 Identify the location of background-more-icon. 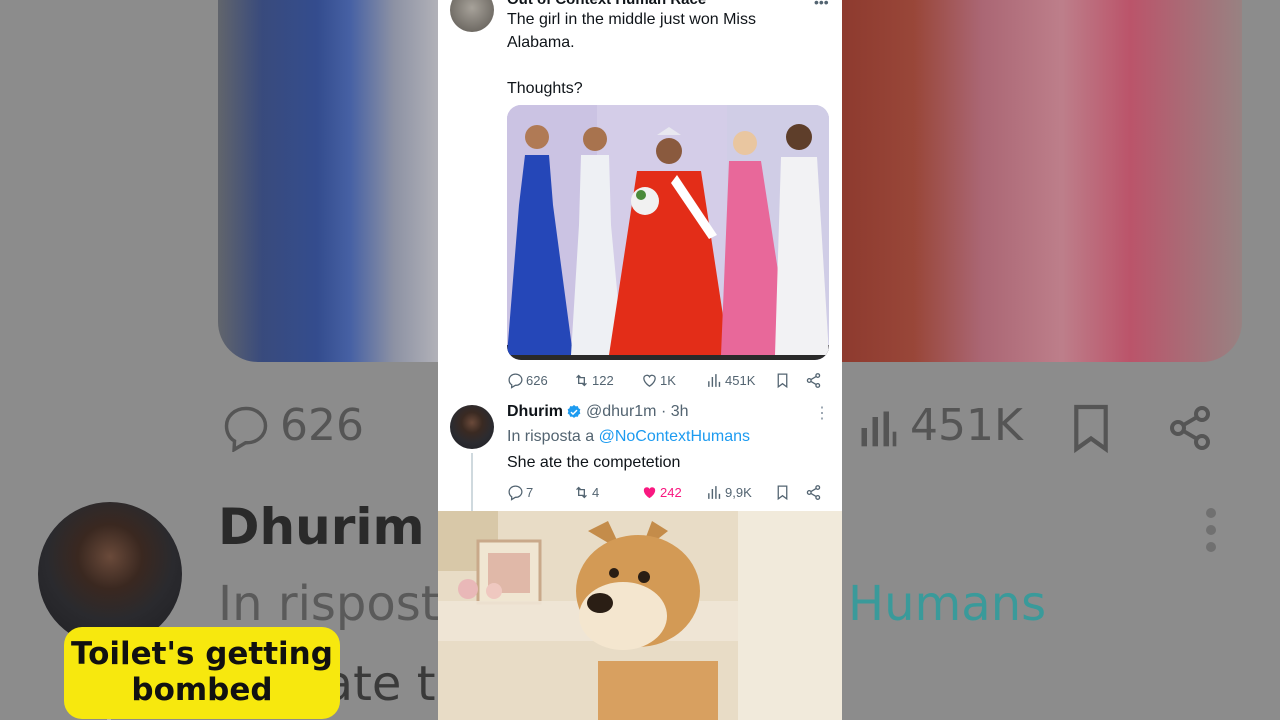
(1213, 533).